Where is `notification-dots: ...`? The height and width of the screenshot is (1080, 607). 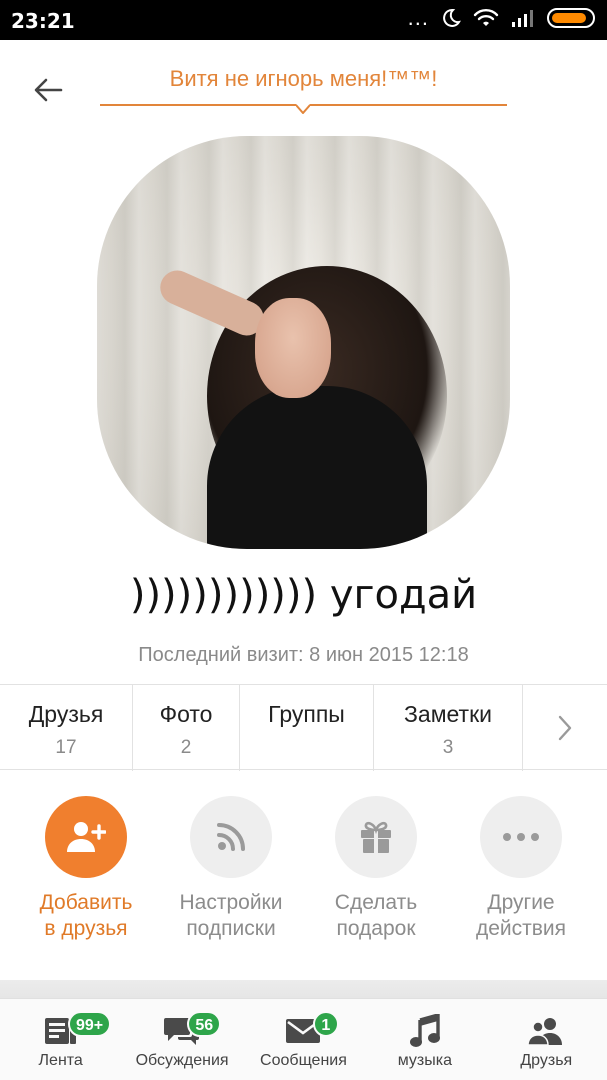 notification-dots: ... is located at coordinates (418, 17).